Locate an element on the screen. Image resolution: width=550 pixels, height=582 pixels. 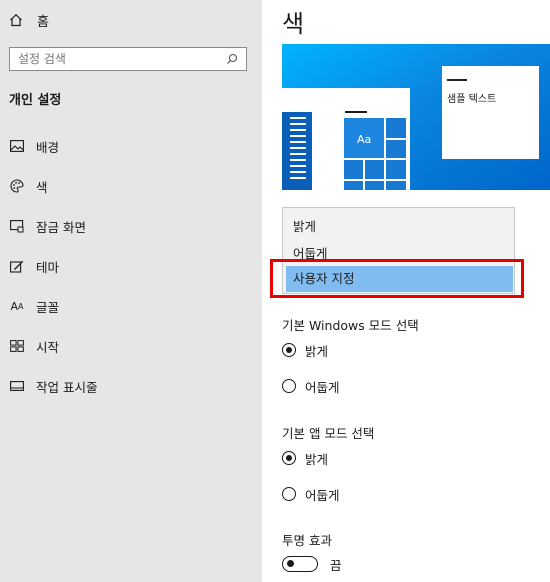
preview-tile-text: Aa is located at coordinates (364, 139).